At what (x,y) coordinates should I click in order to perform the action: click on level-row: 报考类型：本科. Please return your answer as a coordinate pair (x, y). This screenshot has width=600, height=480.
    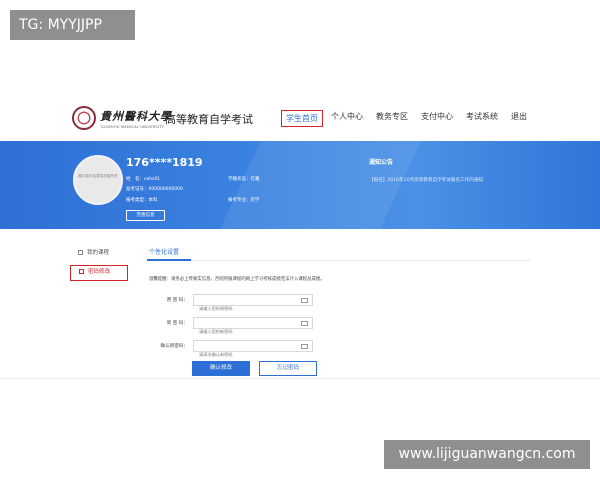
    Looking at the image, I should click on (142, 200).